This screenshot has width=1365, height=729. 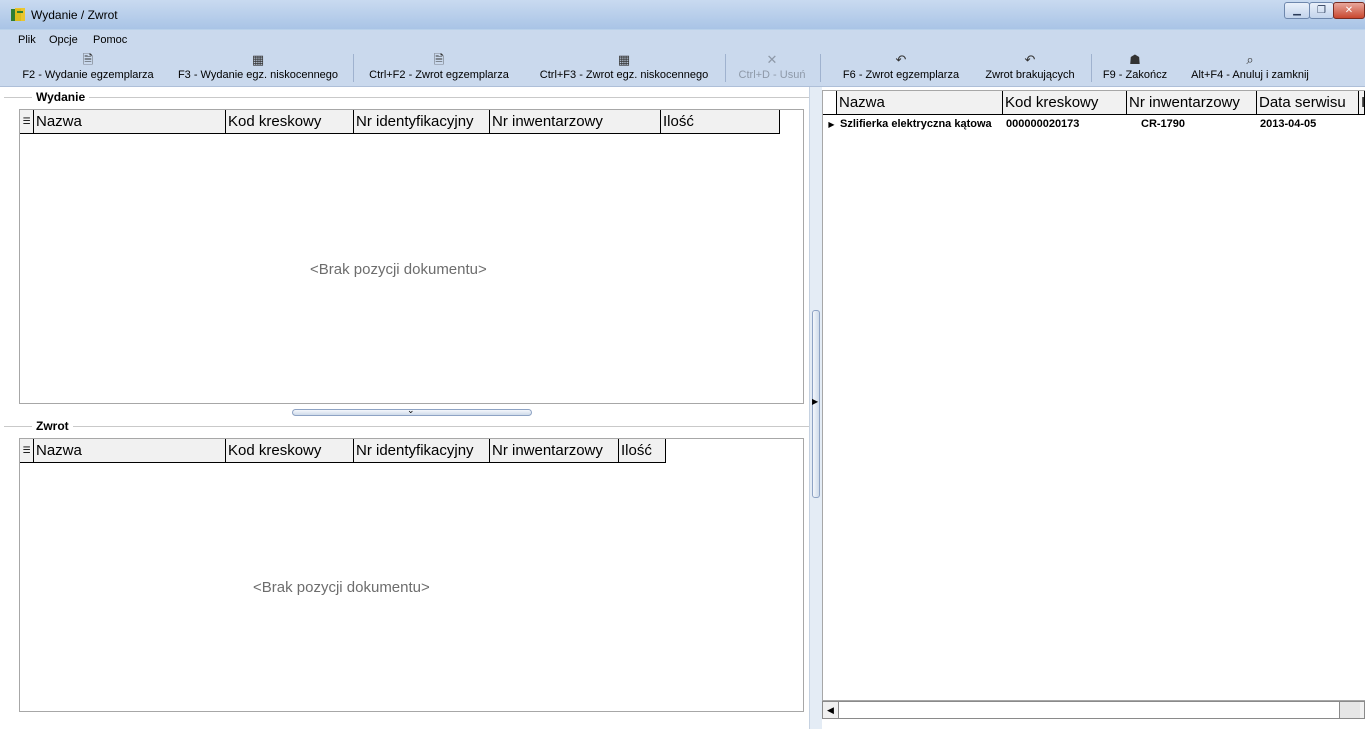 I want to click on column-header: Data serwisu, so click(x=1308, y=103).